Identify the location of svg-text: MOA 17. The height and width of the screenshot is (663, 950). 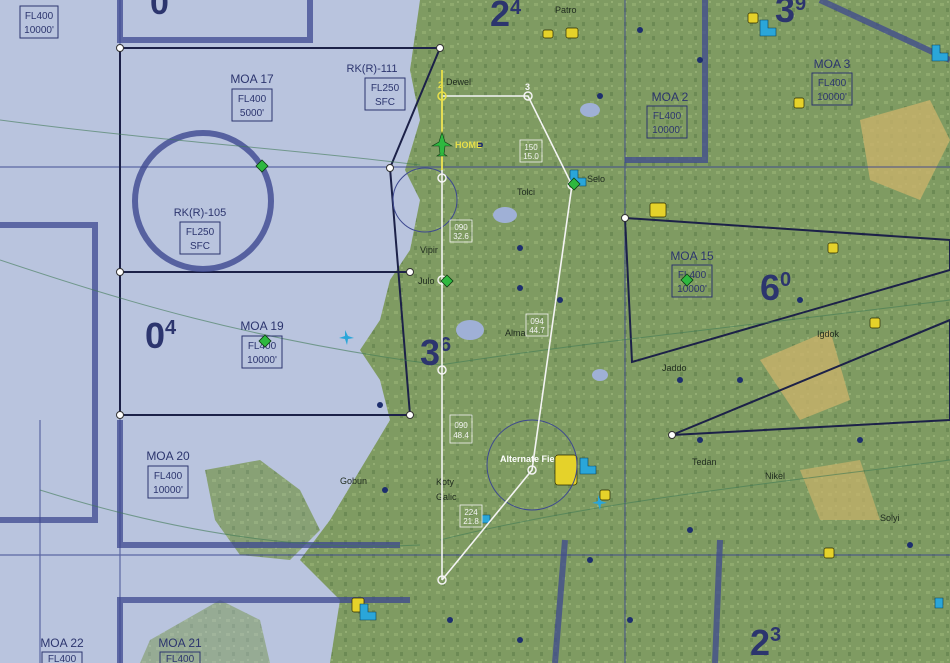
(252, 79).